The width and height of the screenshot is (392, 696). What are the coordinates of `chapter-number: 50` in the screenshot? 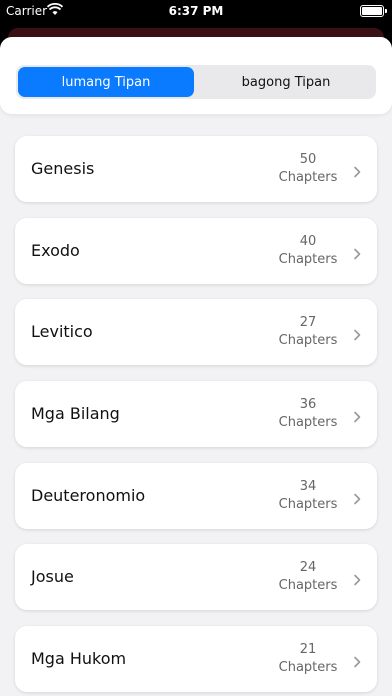 It's located at (308, 159).